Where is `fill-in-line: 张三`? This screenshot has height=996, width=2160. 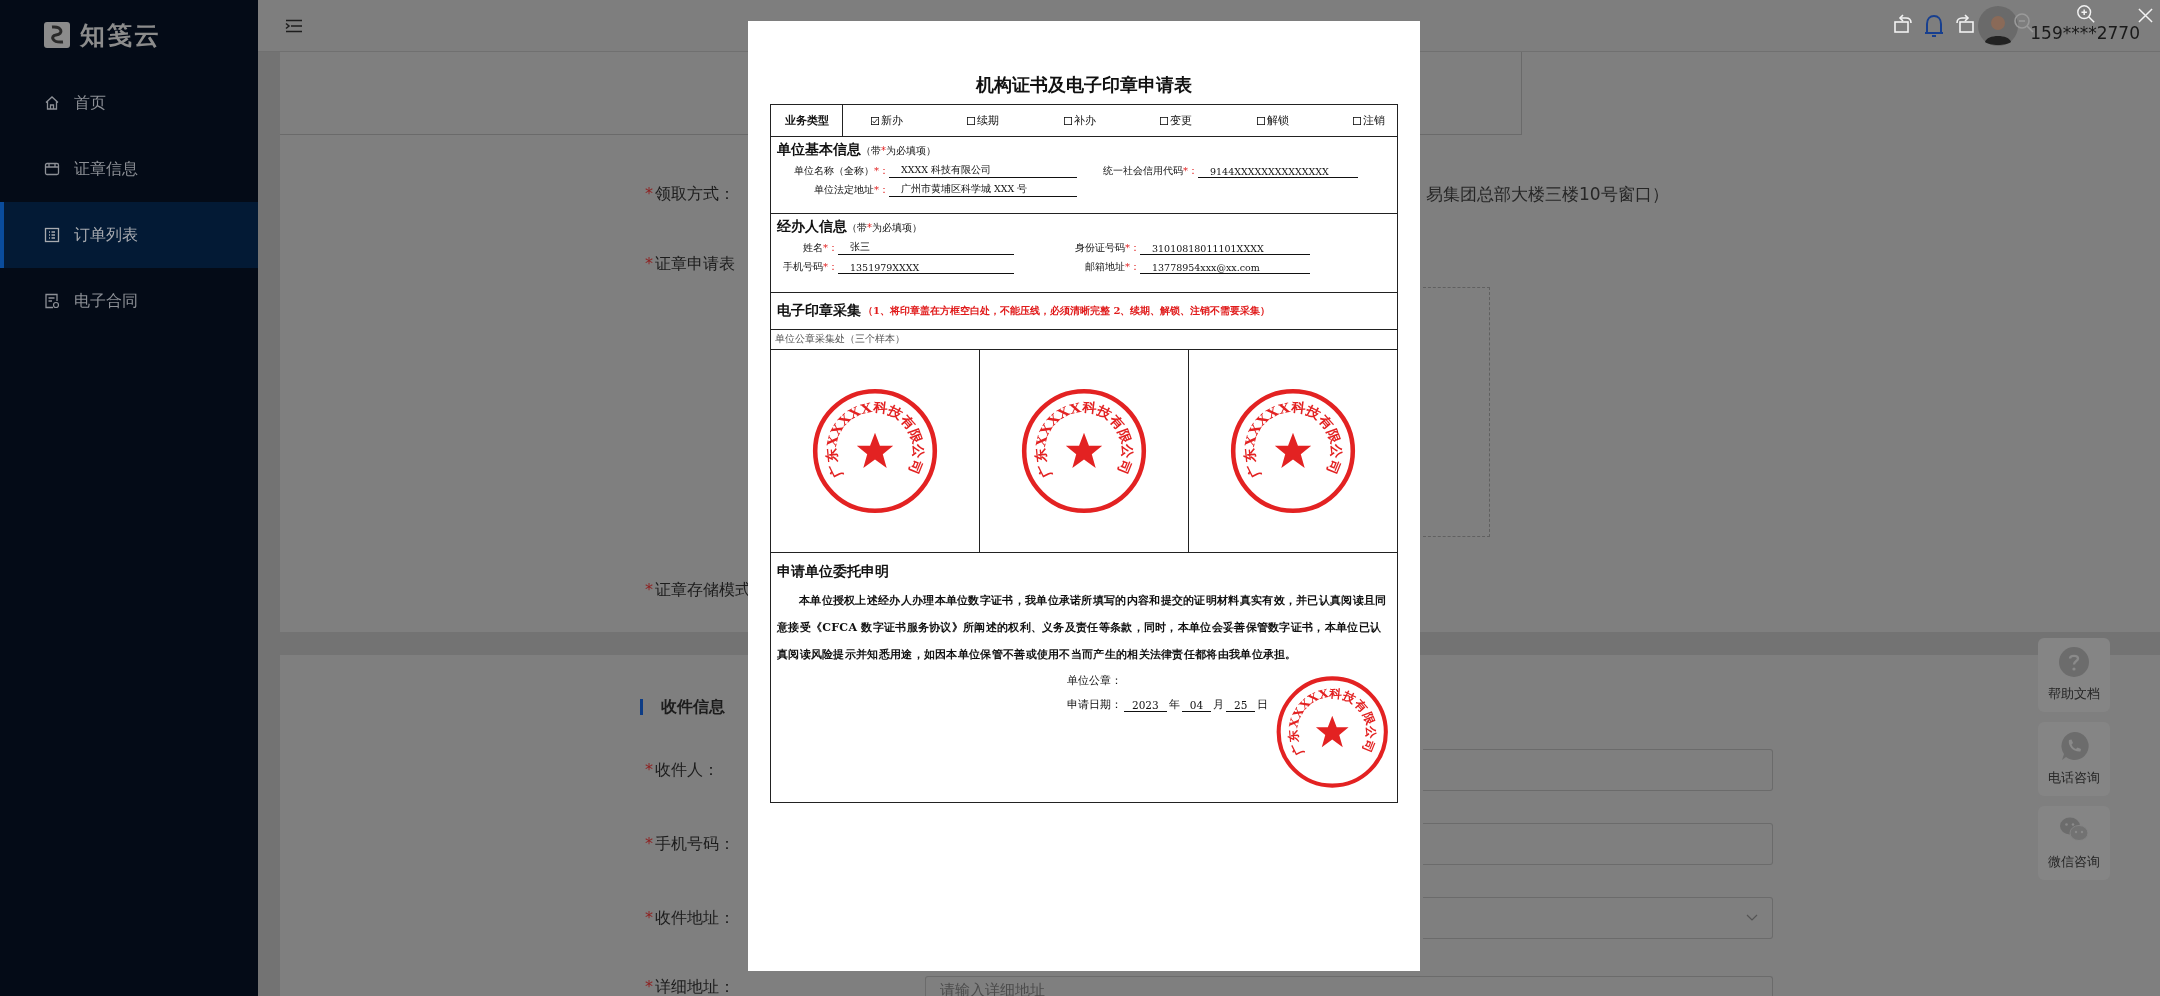 fill-in-line: 张三 is located at coordinates (926, 248).